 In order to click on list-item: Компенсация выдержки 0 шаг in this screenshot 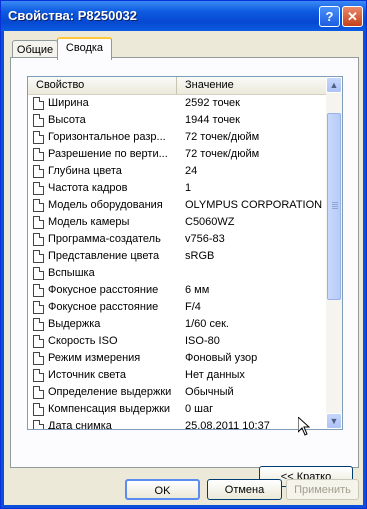, I will do `click(177, 409)`.